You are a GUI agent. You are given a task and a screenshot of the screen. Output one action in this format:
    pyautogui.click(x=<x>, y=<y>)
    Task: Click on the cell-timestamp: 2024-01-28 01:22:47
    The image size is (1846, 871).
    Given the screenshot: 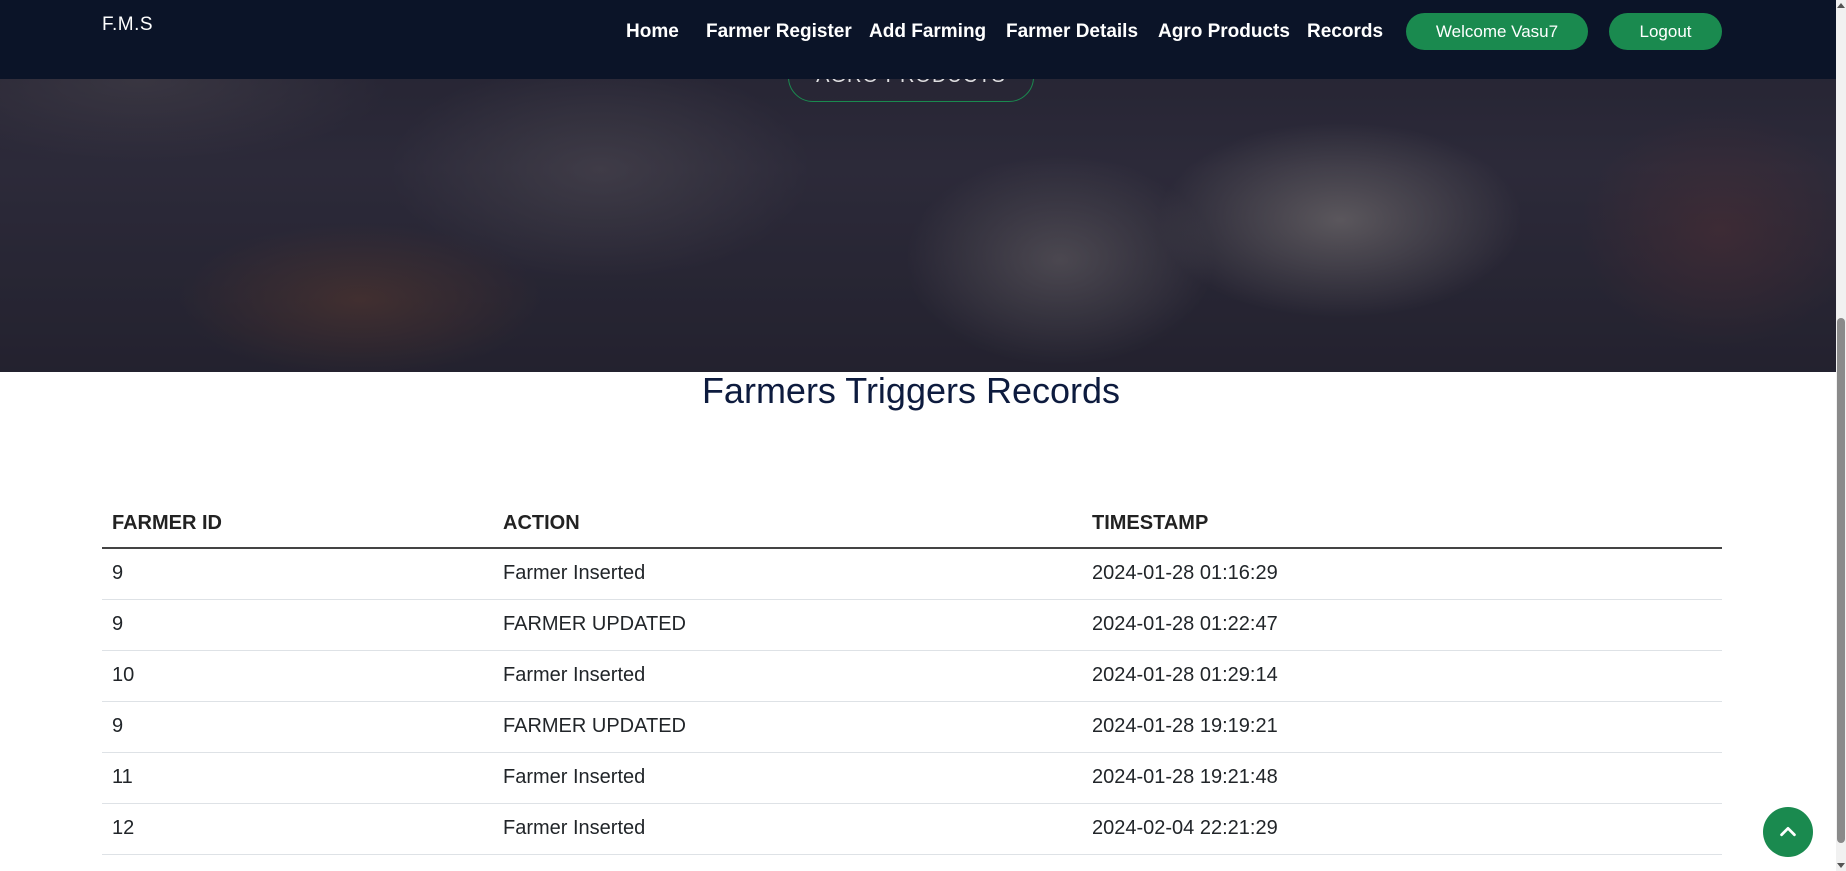 What is the action you would take?
    pyautogui.click(x=1402, y=625)
    